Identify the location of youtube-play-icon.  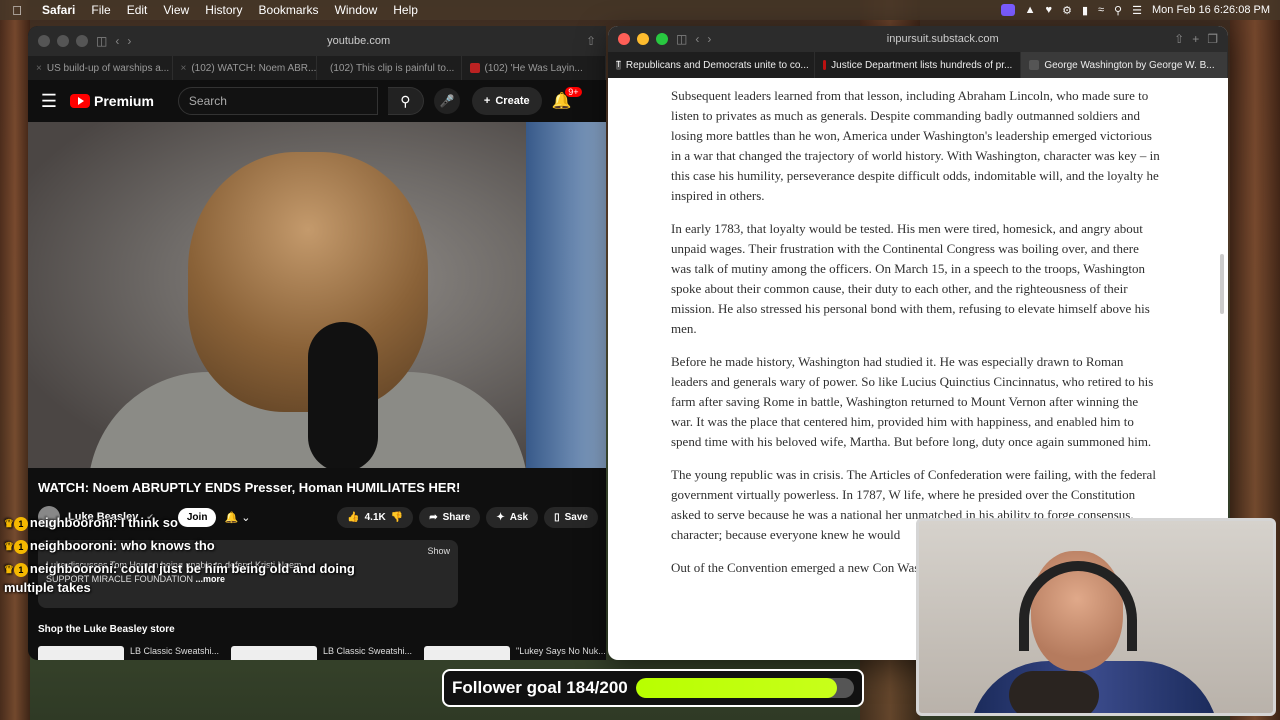
(80, 101).